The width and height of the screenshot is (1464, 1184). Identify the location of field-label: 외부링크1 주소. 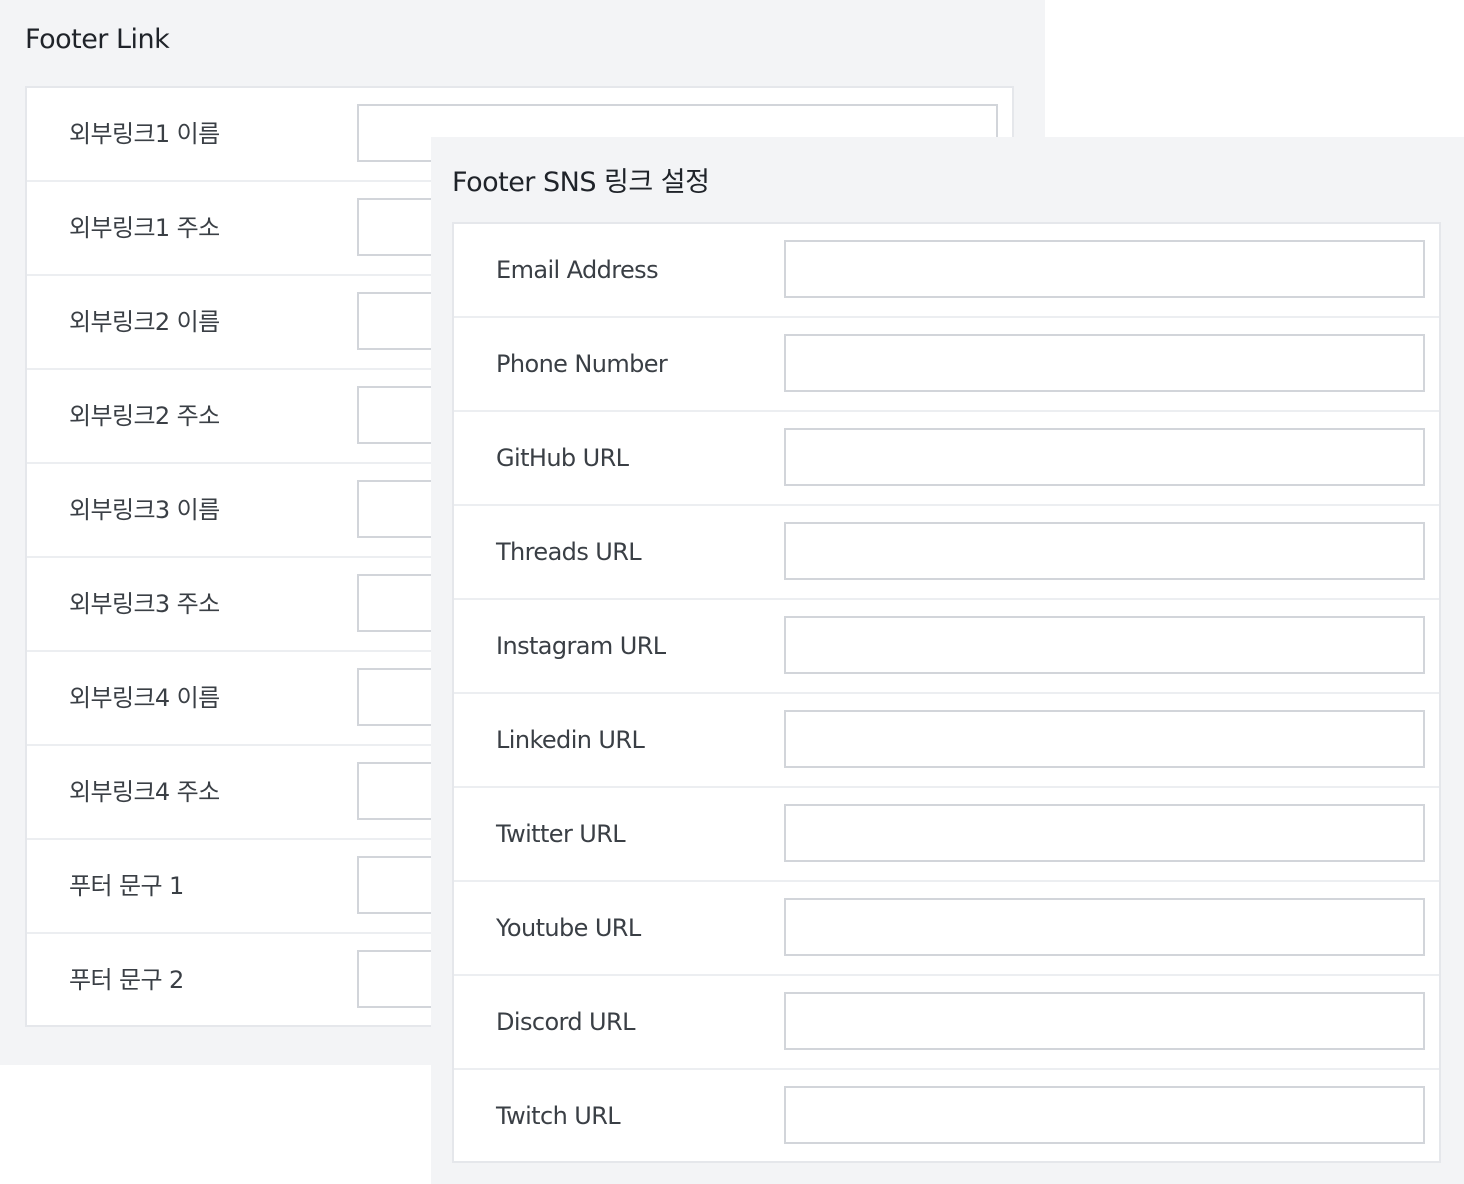
(144, 228).